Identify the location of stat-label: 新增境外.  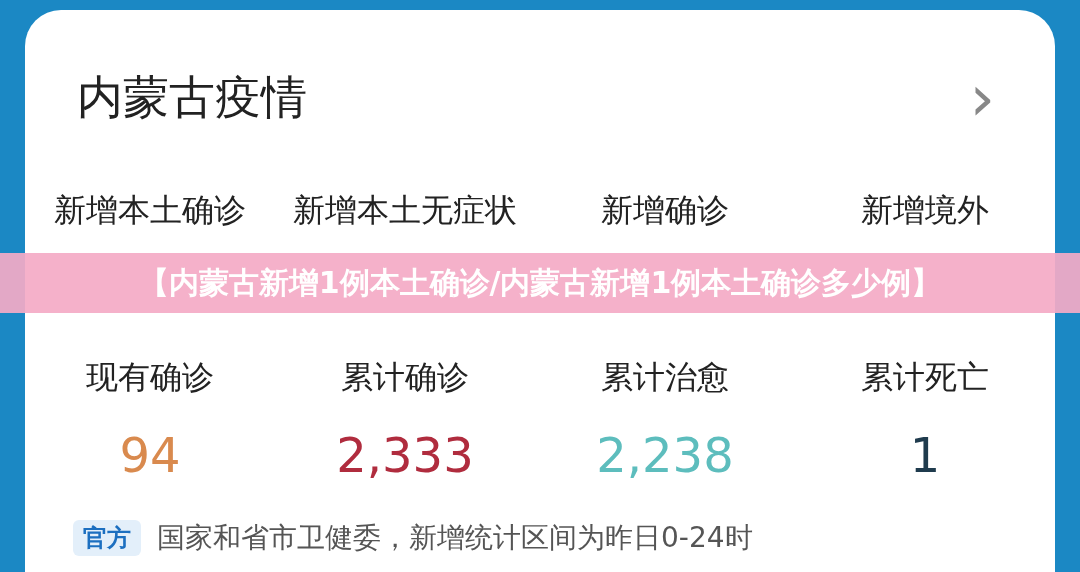
(925, 210).